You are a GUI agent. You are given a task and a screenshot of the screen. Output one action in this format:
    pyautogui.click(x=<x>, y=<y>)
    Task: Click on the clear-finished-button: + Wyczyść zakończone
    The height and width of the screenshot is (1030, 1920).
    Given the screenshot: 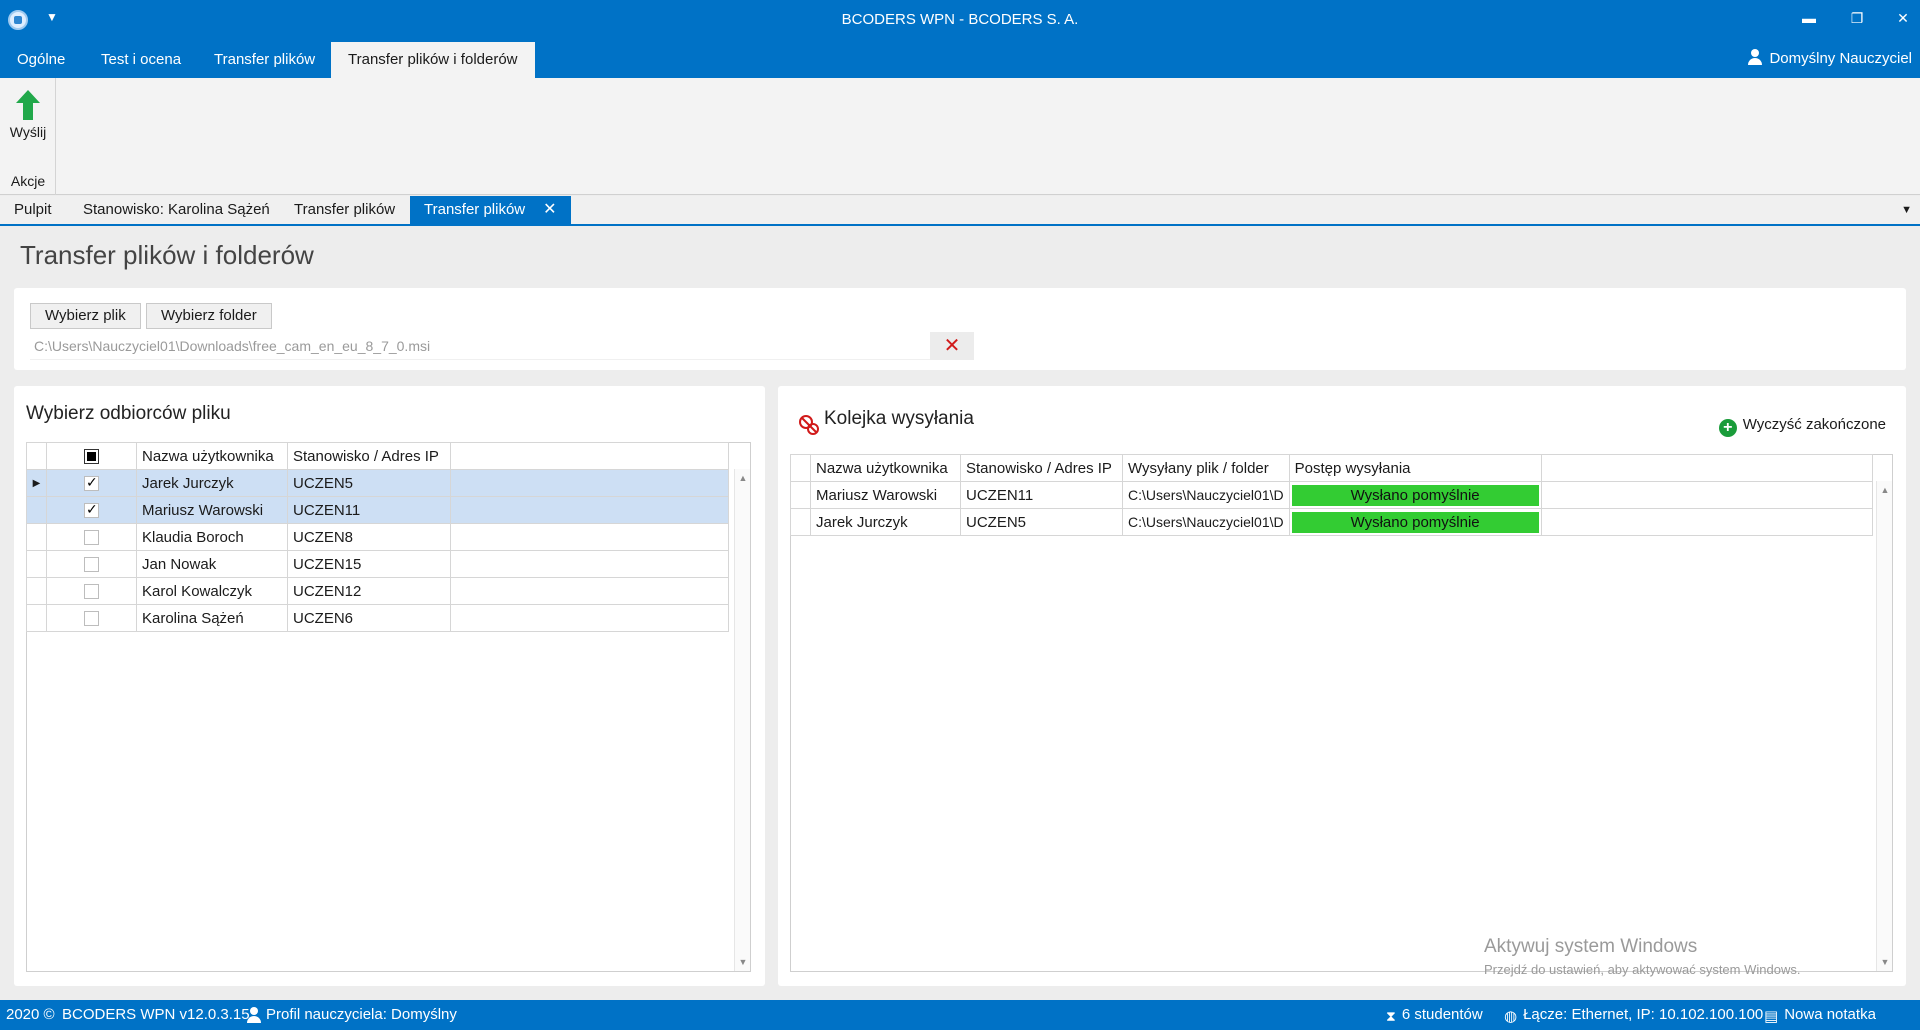 What is the action you would take?
    pyautogui.click(x=1802, y=426)
    